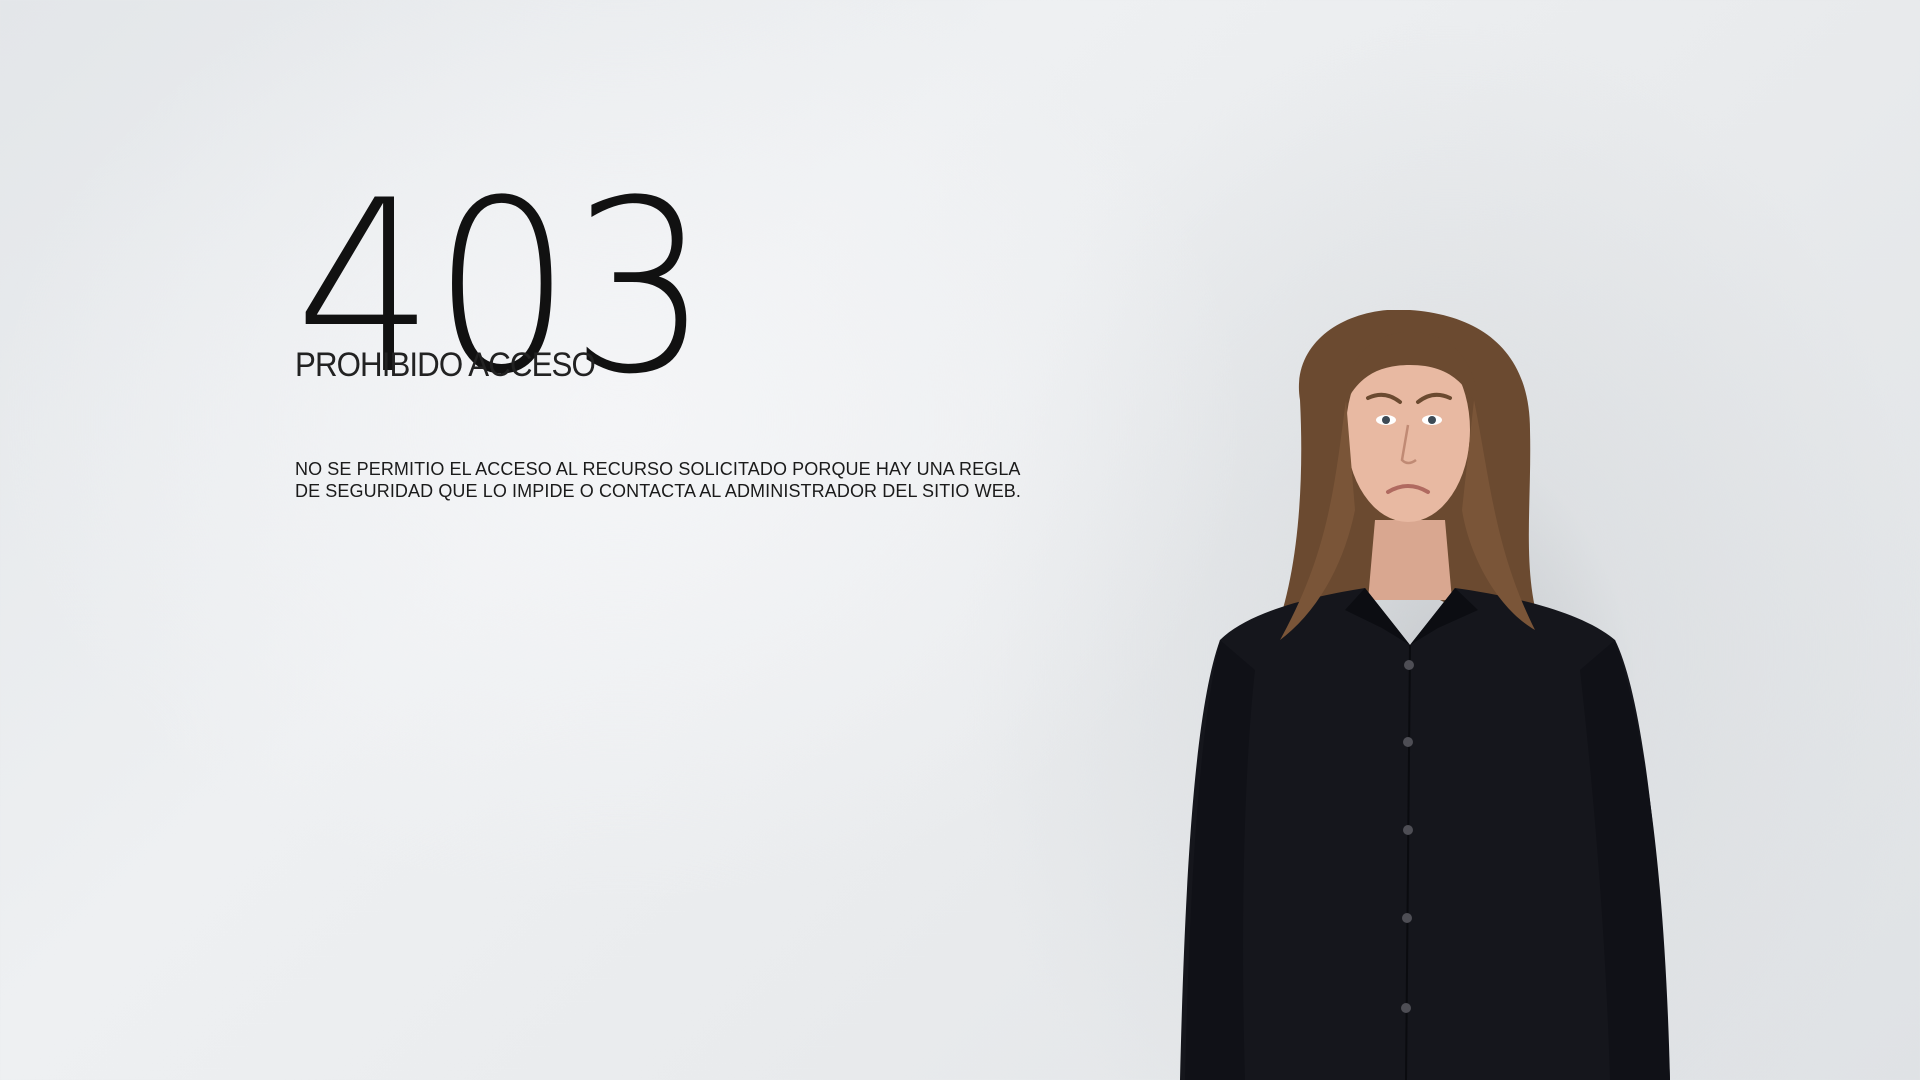 This screenshot has width=1920, height=1080. Describe the element at coordinates (445, 365) in the screenshot. I see `error-title: PROHIBIDO ACCESO` at that location.